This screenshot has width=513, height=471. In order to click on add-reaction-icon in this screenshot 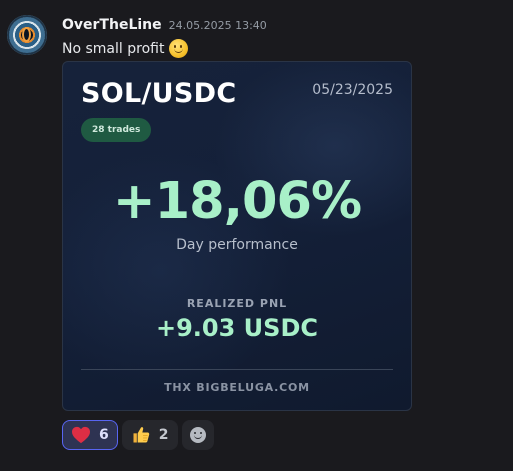, I will do `click(197, 435)`.